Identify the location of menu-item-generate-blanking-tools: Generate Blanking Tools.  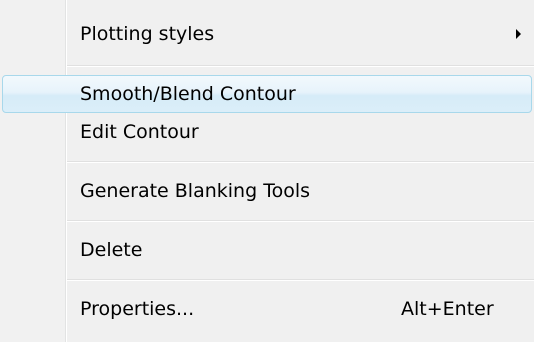
(267, 191).